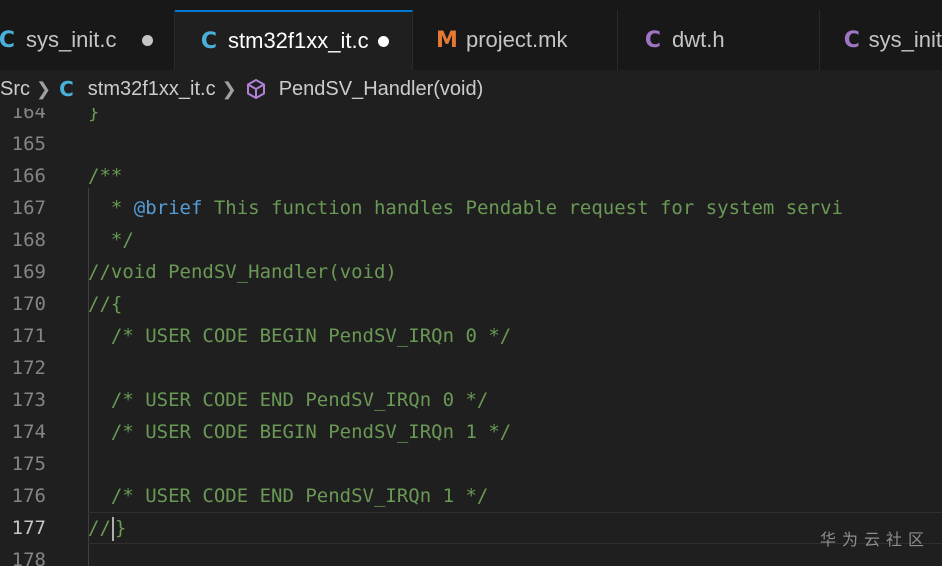 The width and height of the screenshot is (942, 566). I want to click on tab-sys-init-overflow: C sys_init, so click(881, 40).